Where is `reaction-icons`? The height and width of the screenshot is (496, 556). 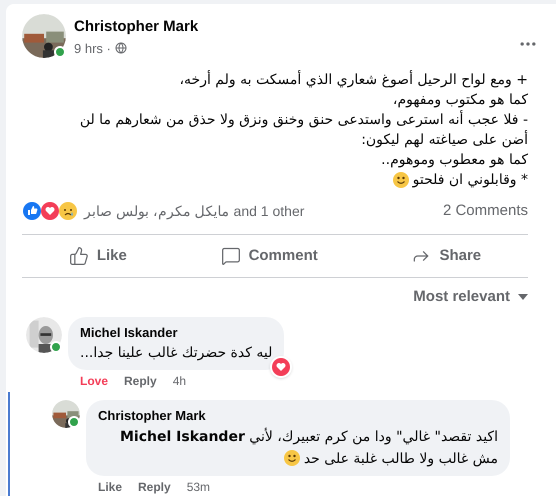 reaction-icons is located at coordinates (50, 211).